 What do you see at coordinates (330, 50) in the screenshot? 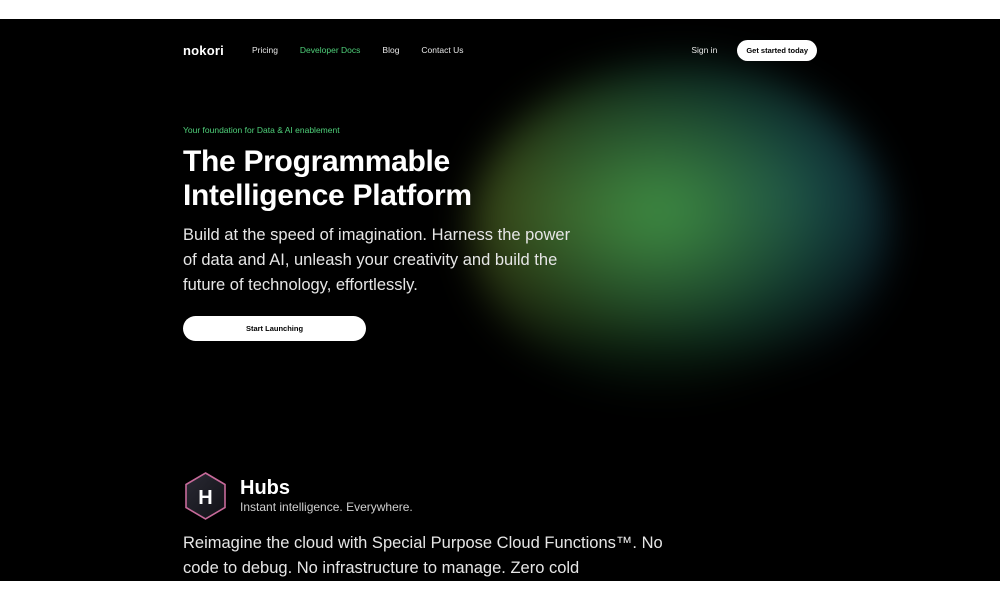
I see `nav-link-developer-docs: Developer Docs` at bounding box center [330, 50].